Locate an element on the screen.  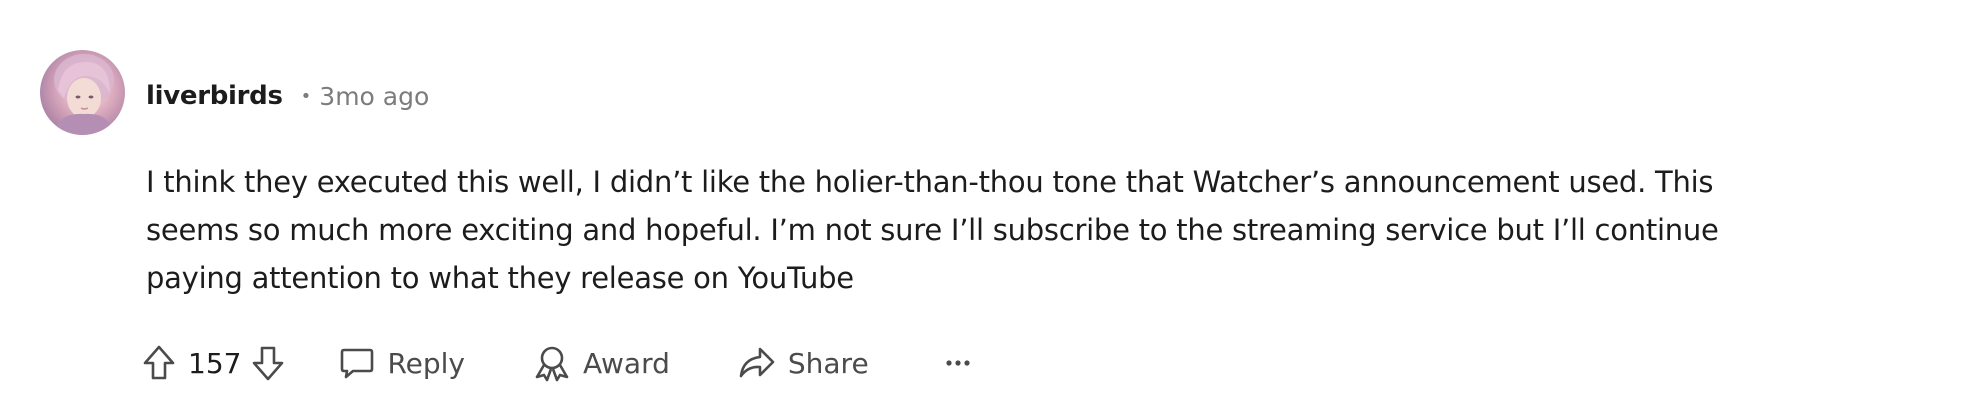
username: liverbirds is located at coordinates (214, 96).